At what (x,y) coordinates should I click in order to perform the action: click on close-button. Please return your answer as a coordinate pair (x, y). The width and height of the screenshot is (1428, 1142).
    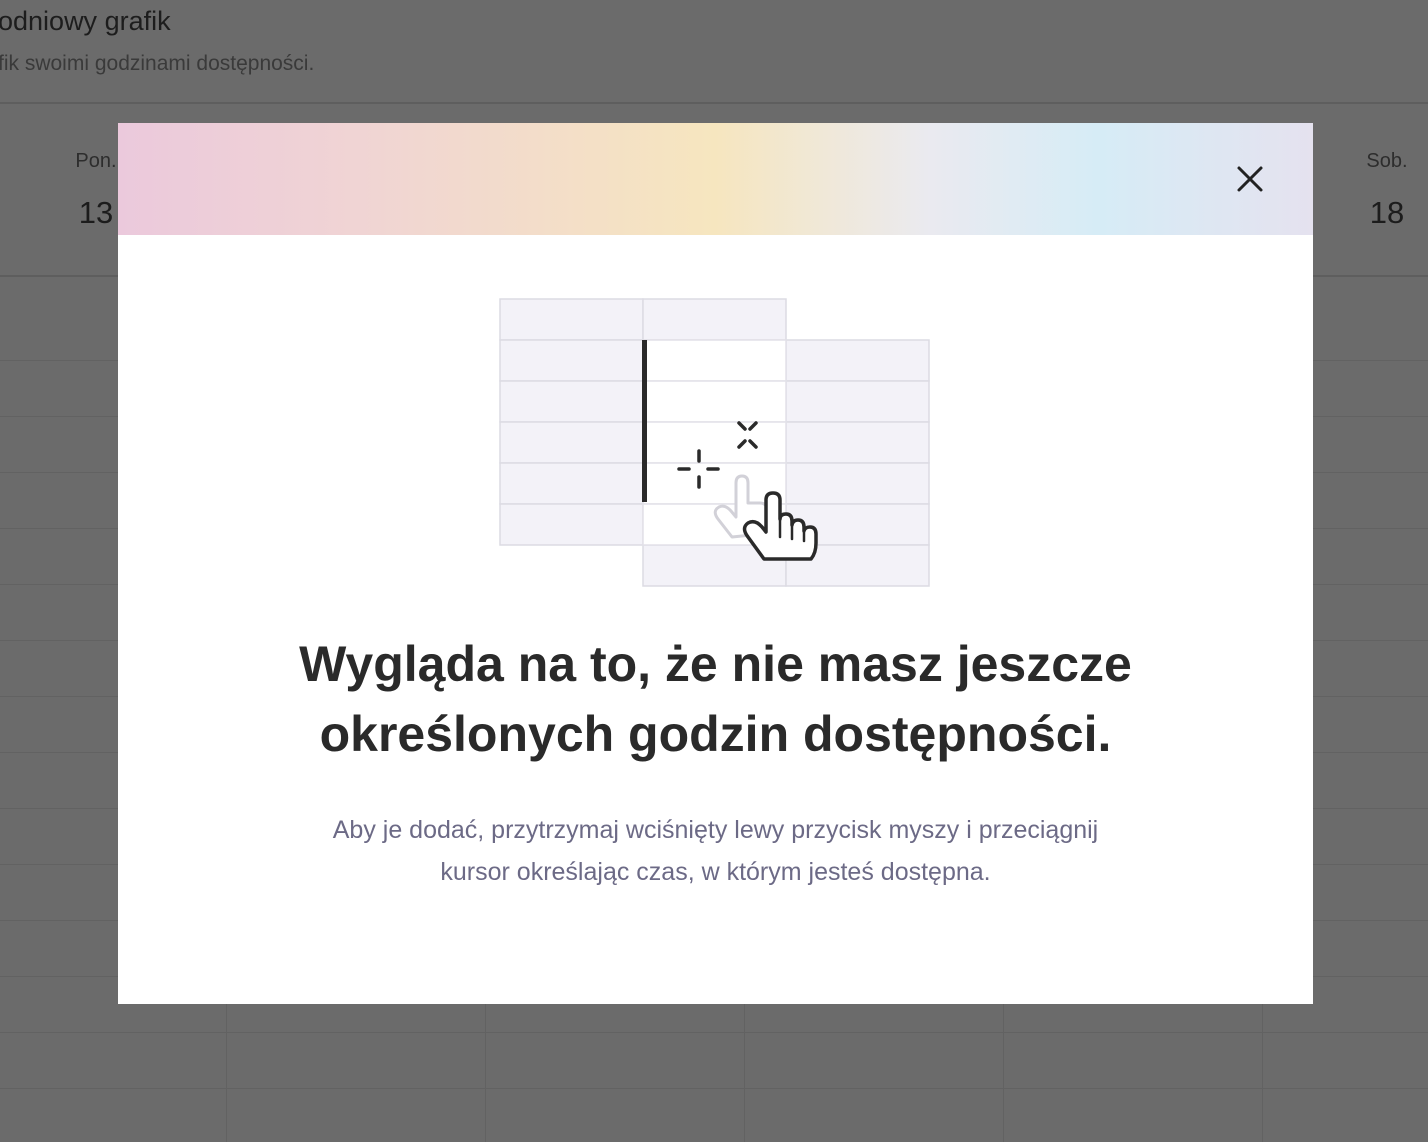
    Looking at the image, I should click on (1250, 179).